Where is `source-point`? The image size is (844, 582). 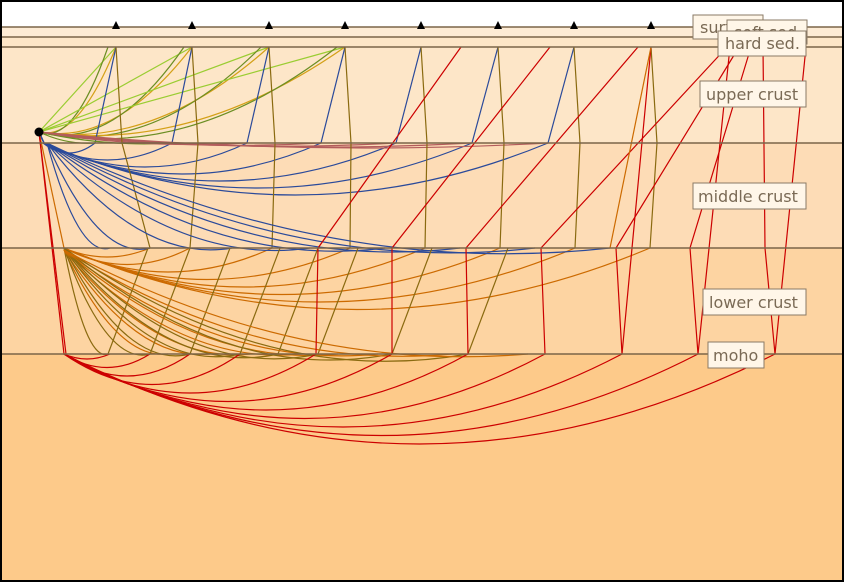
source-point is located at coordinates (39, 132).